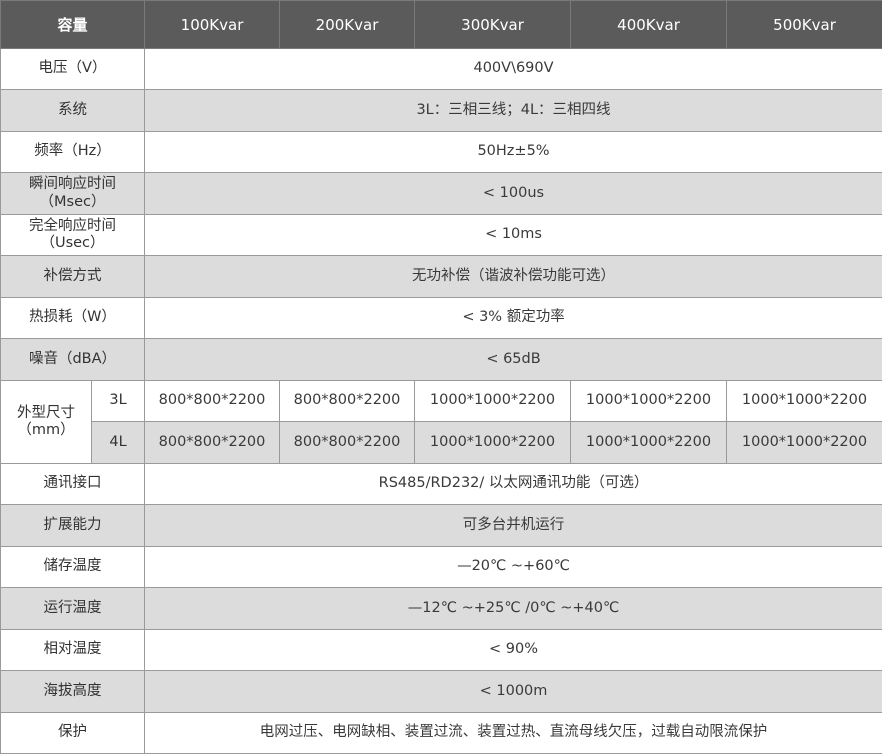 Image resolution: width=882 pixels, height=754 pixels. I want to click on dimensions-3l-300kvar: 1000*1000*2200, so click(493, 401).